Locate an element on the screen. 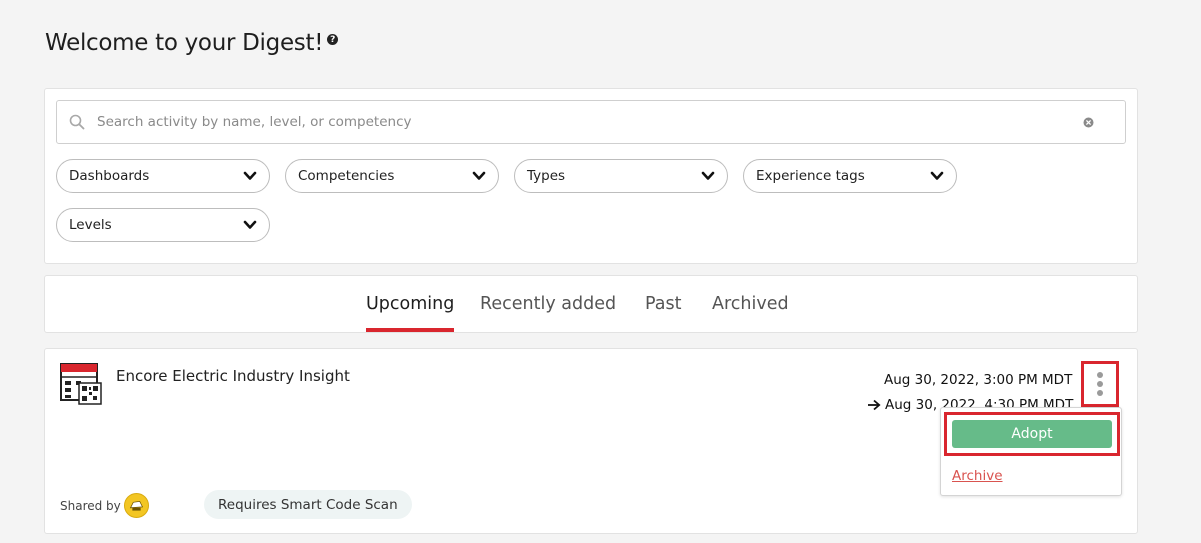  arrow-right-icon is located at coordinates (874, 405).